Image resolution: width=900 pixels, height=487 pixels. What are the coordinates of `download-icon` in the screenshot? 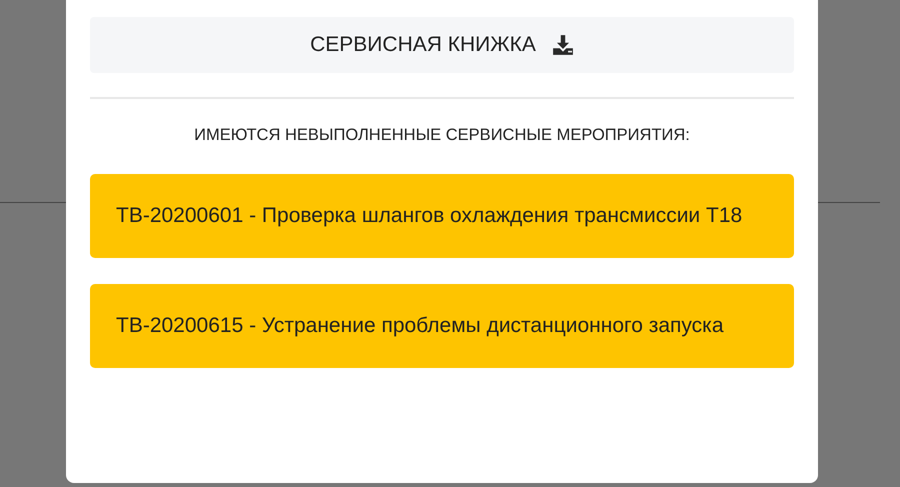 It's located at (563, 45).